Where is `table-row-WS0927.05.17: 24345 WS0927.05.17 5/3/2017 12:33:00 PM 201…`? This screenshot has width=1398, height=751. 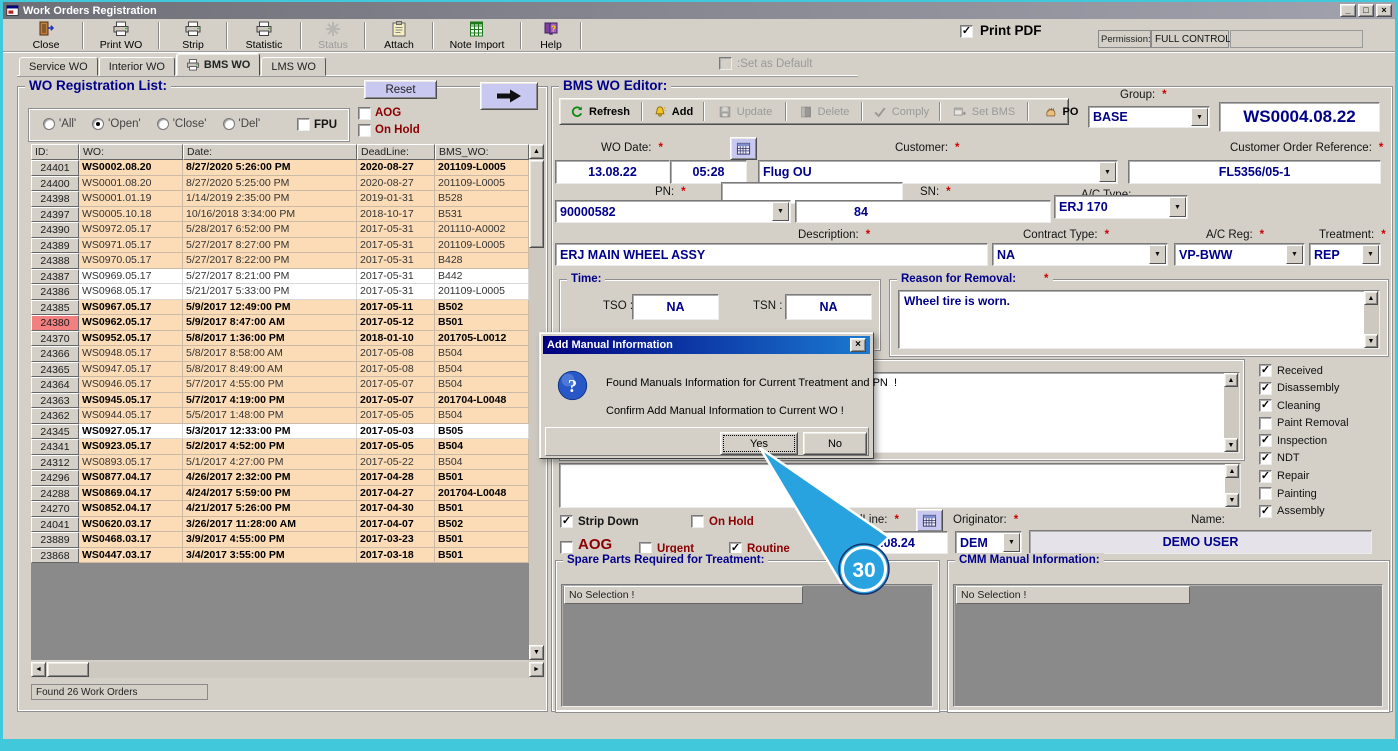 table-row-WS0927.05.17: 24345 WS0927.05.17 5/3/2017 12:33:00 PM 201… is located at coordinates (280, 431).